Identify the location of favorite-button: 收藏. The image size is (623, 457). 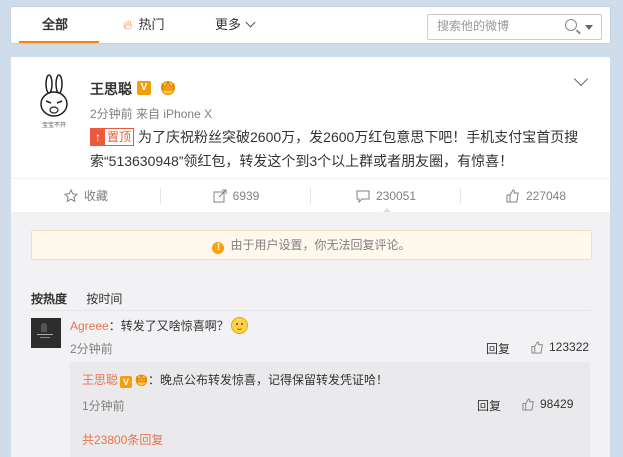
(86, 196).